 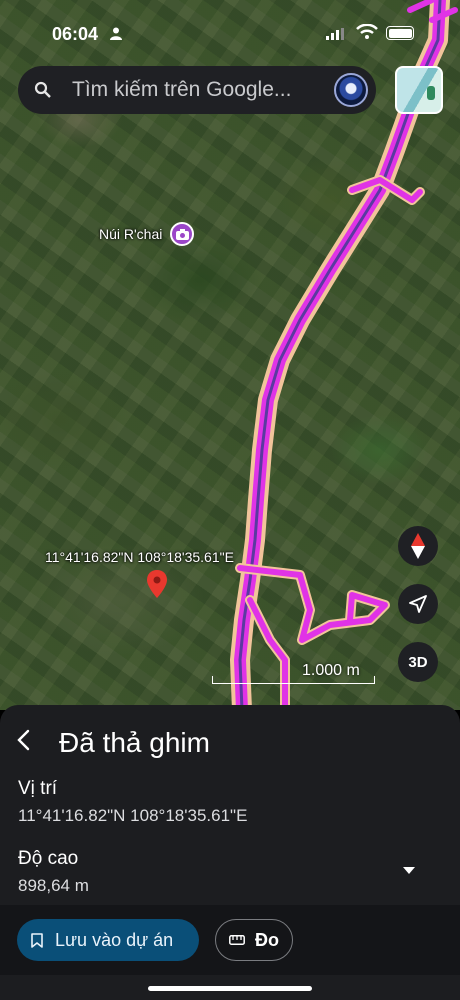 What do you see at coordinates (37, 940) in the screenshot?
I see `bookmark-icon` at bounding box center [37, 940].